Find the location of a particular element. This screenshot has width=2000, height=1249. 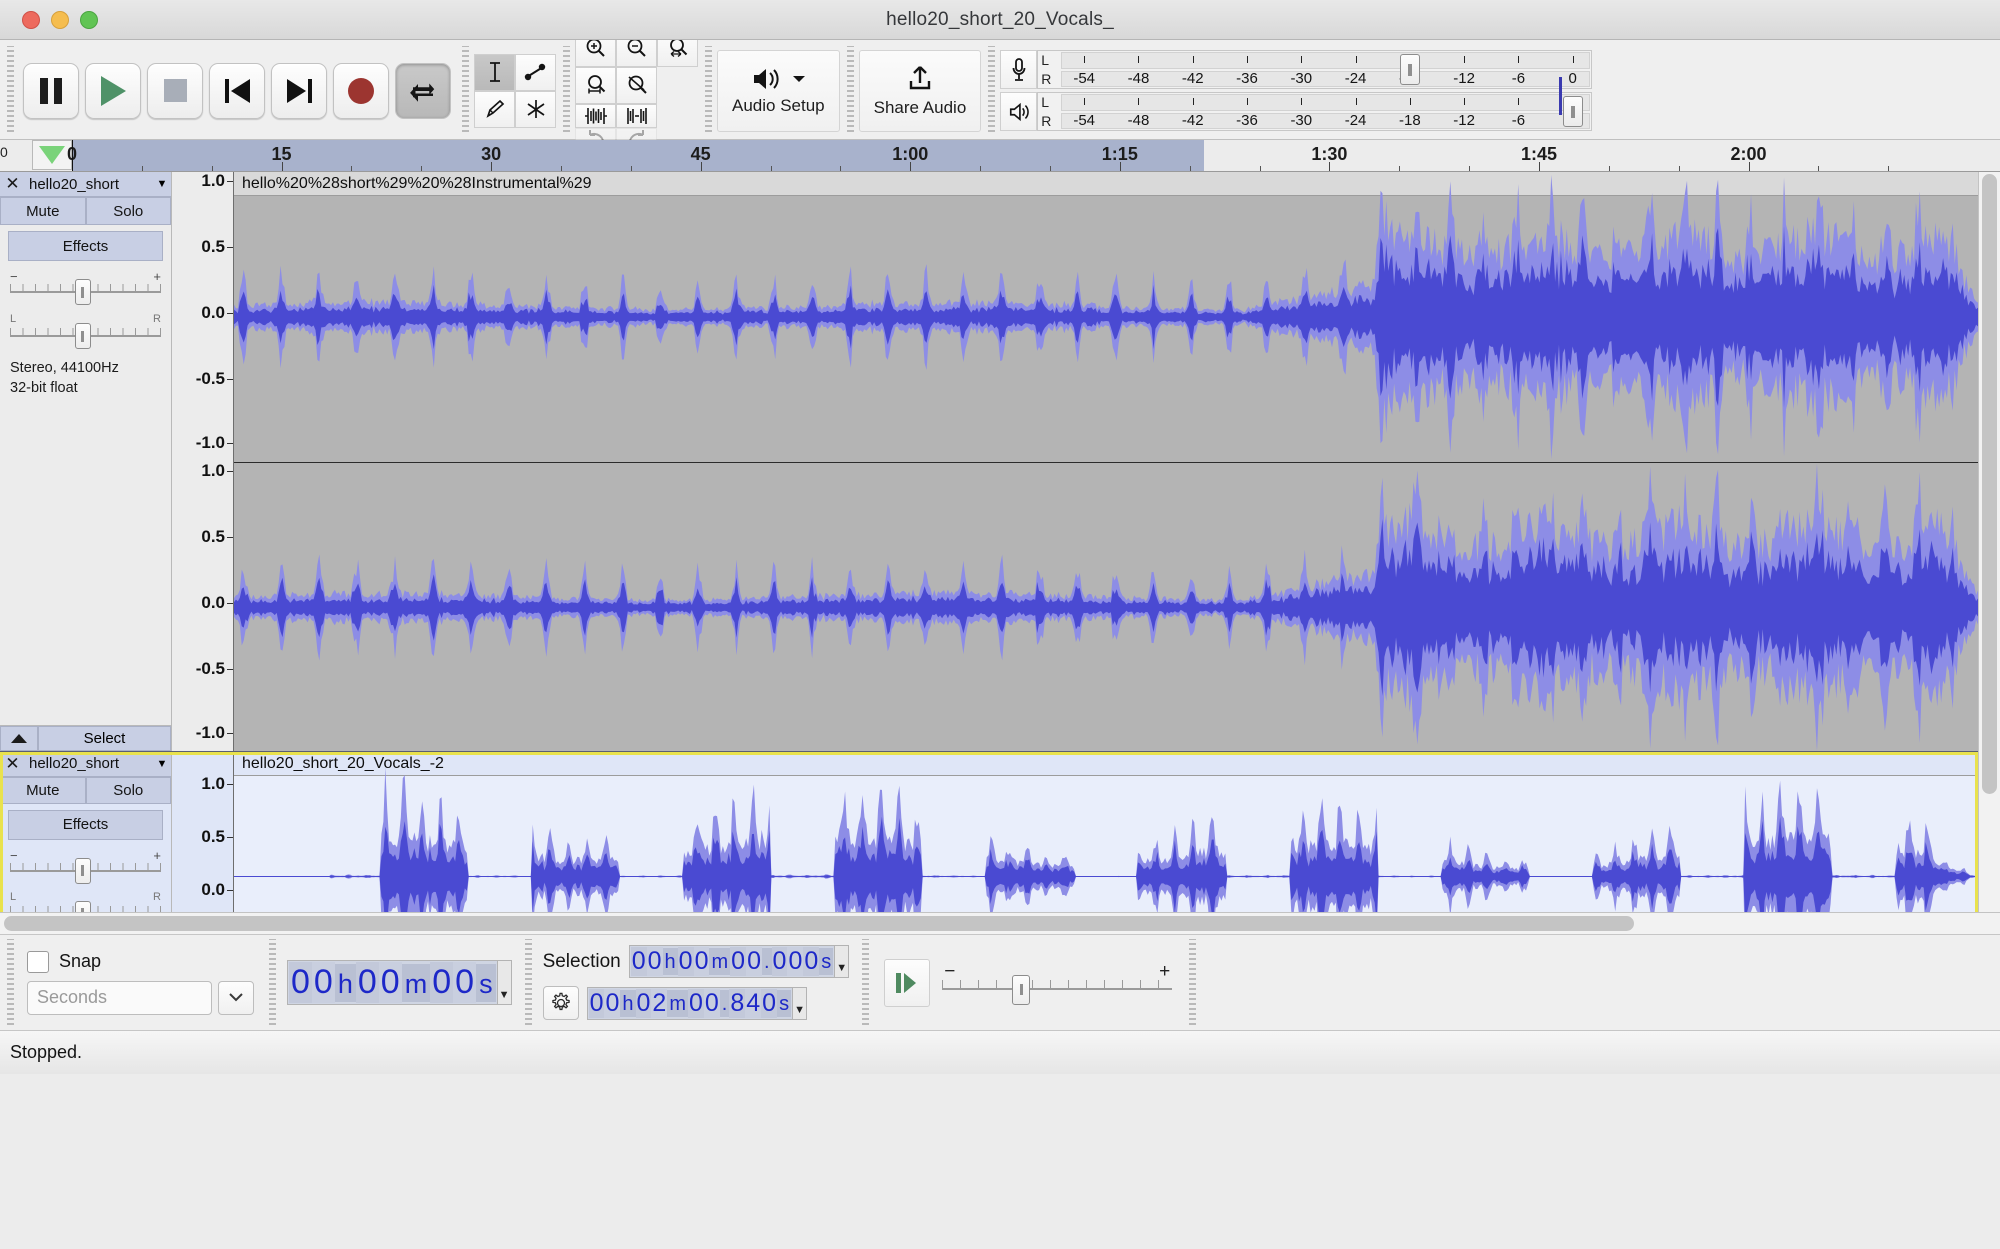

selection-end-field: 00h02m00.840s ▼ is located at coordinates (697, 1003).